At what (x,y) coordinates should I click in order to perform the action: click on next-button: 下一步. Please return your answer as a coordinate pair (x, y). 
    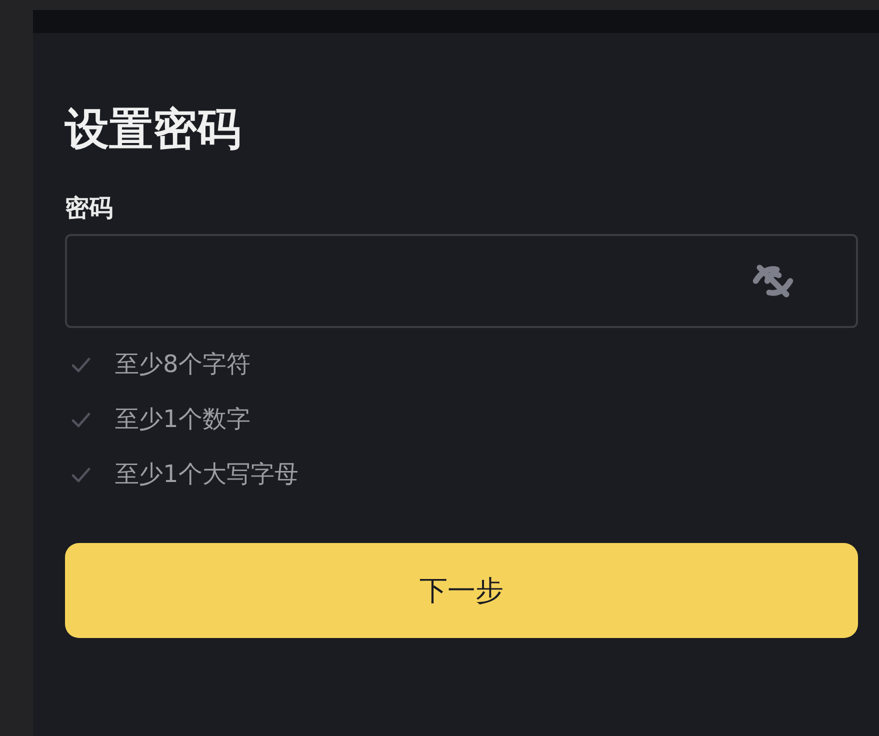
    Looking at the image, I should click on (461, 590).